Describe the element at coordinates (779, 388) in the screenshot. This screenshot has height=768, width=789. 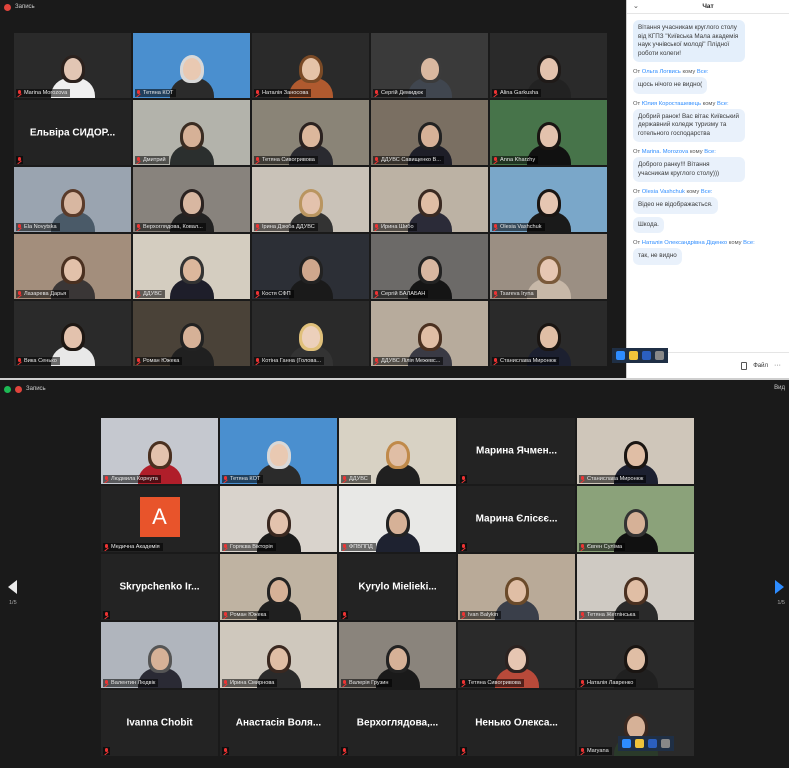
I see `view-button: Вид` at that location.